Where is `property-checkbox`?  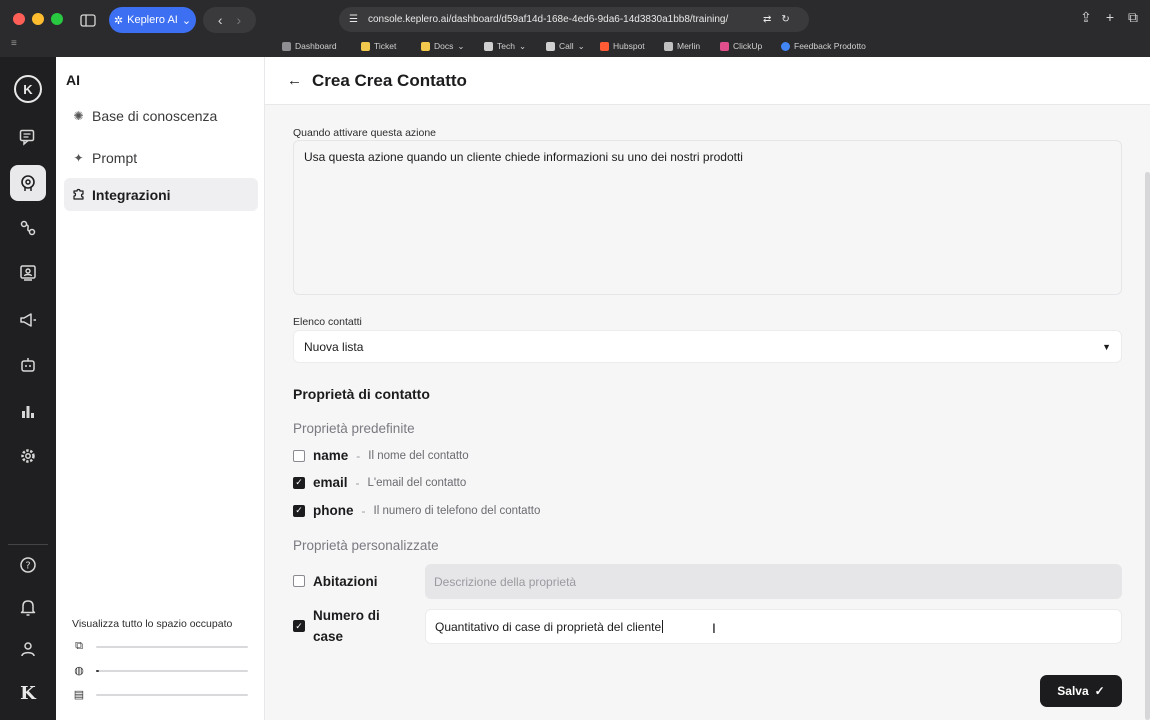
property-checkbox is located at coordinates (299, 455).